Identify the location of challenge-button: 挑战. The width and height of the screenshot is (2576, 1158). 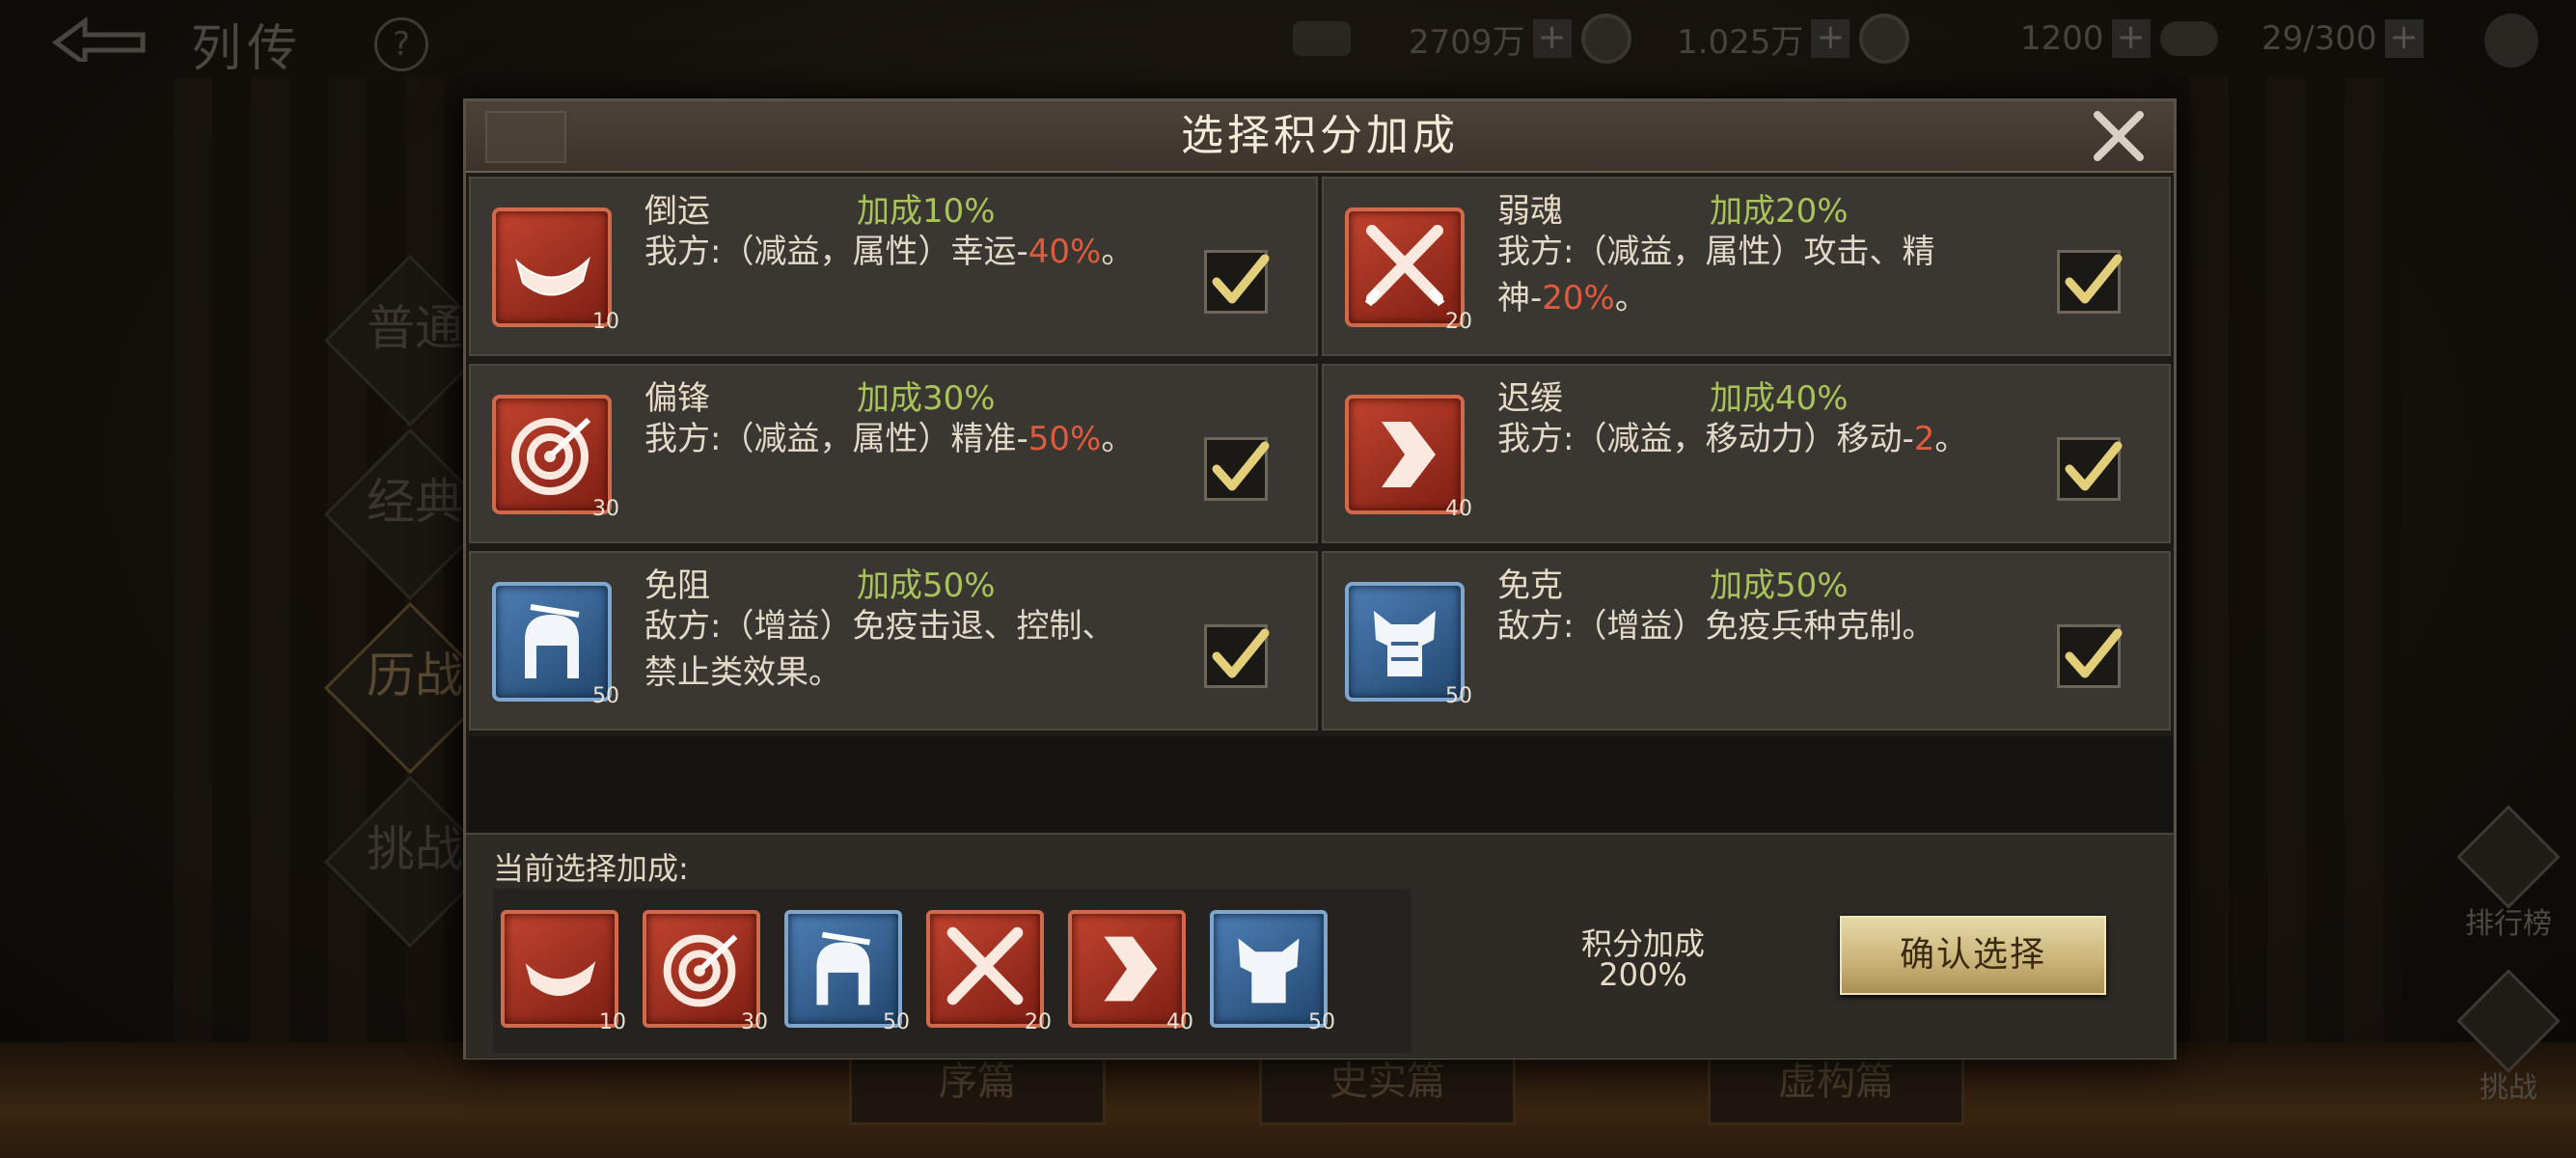
(2509, 1037).